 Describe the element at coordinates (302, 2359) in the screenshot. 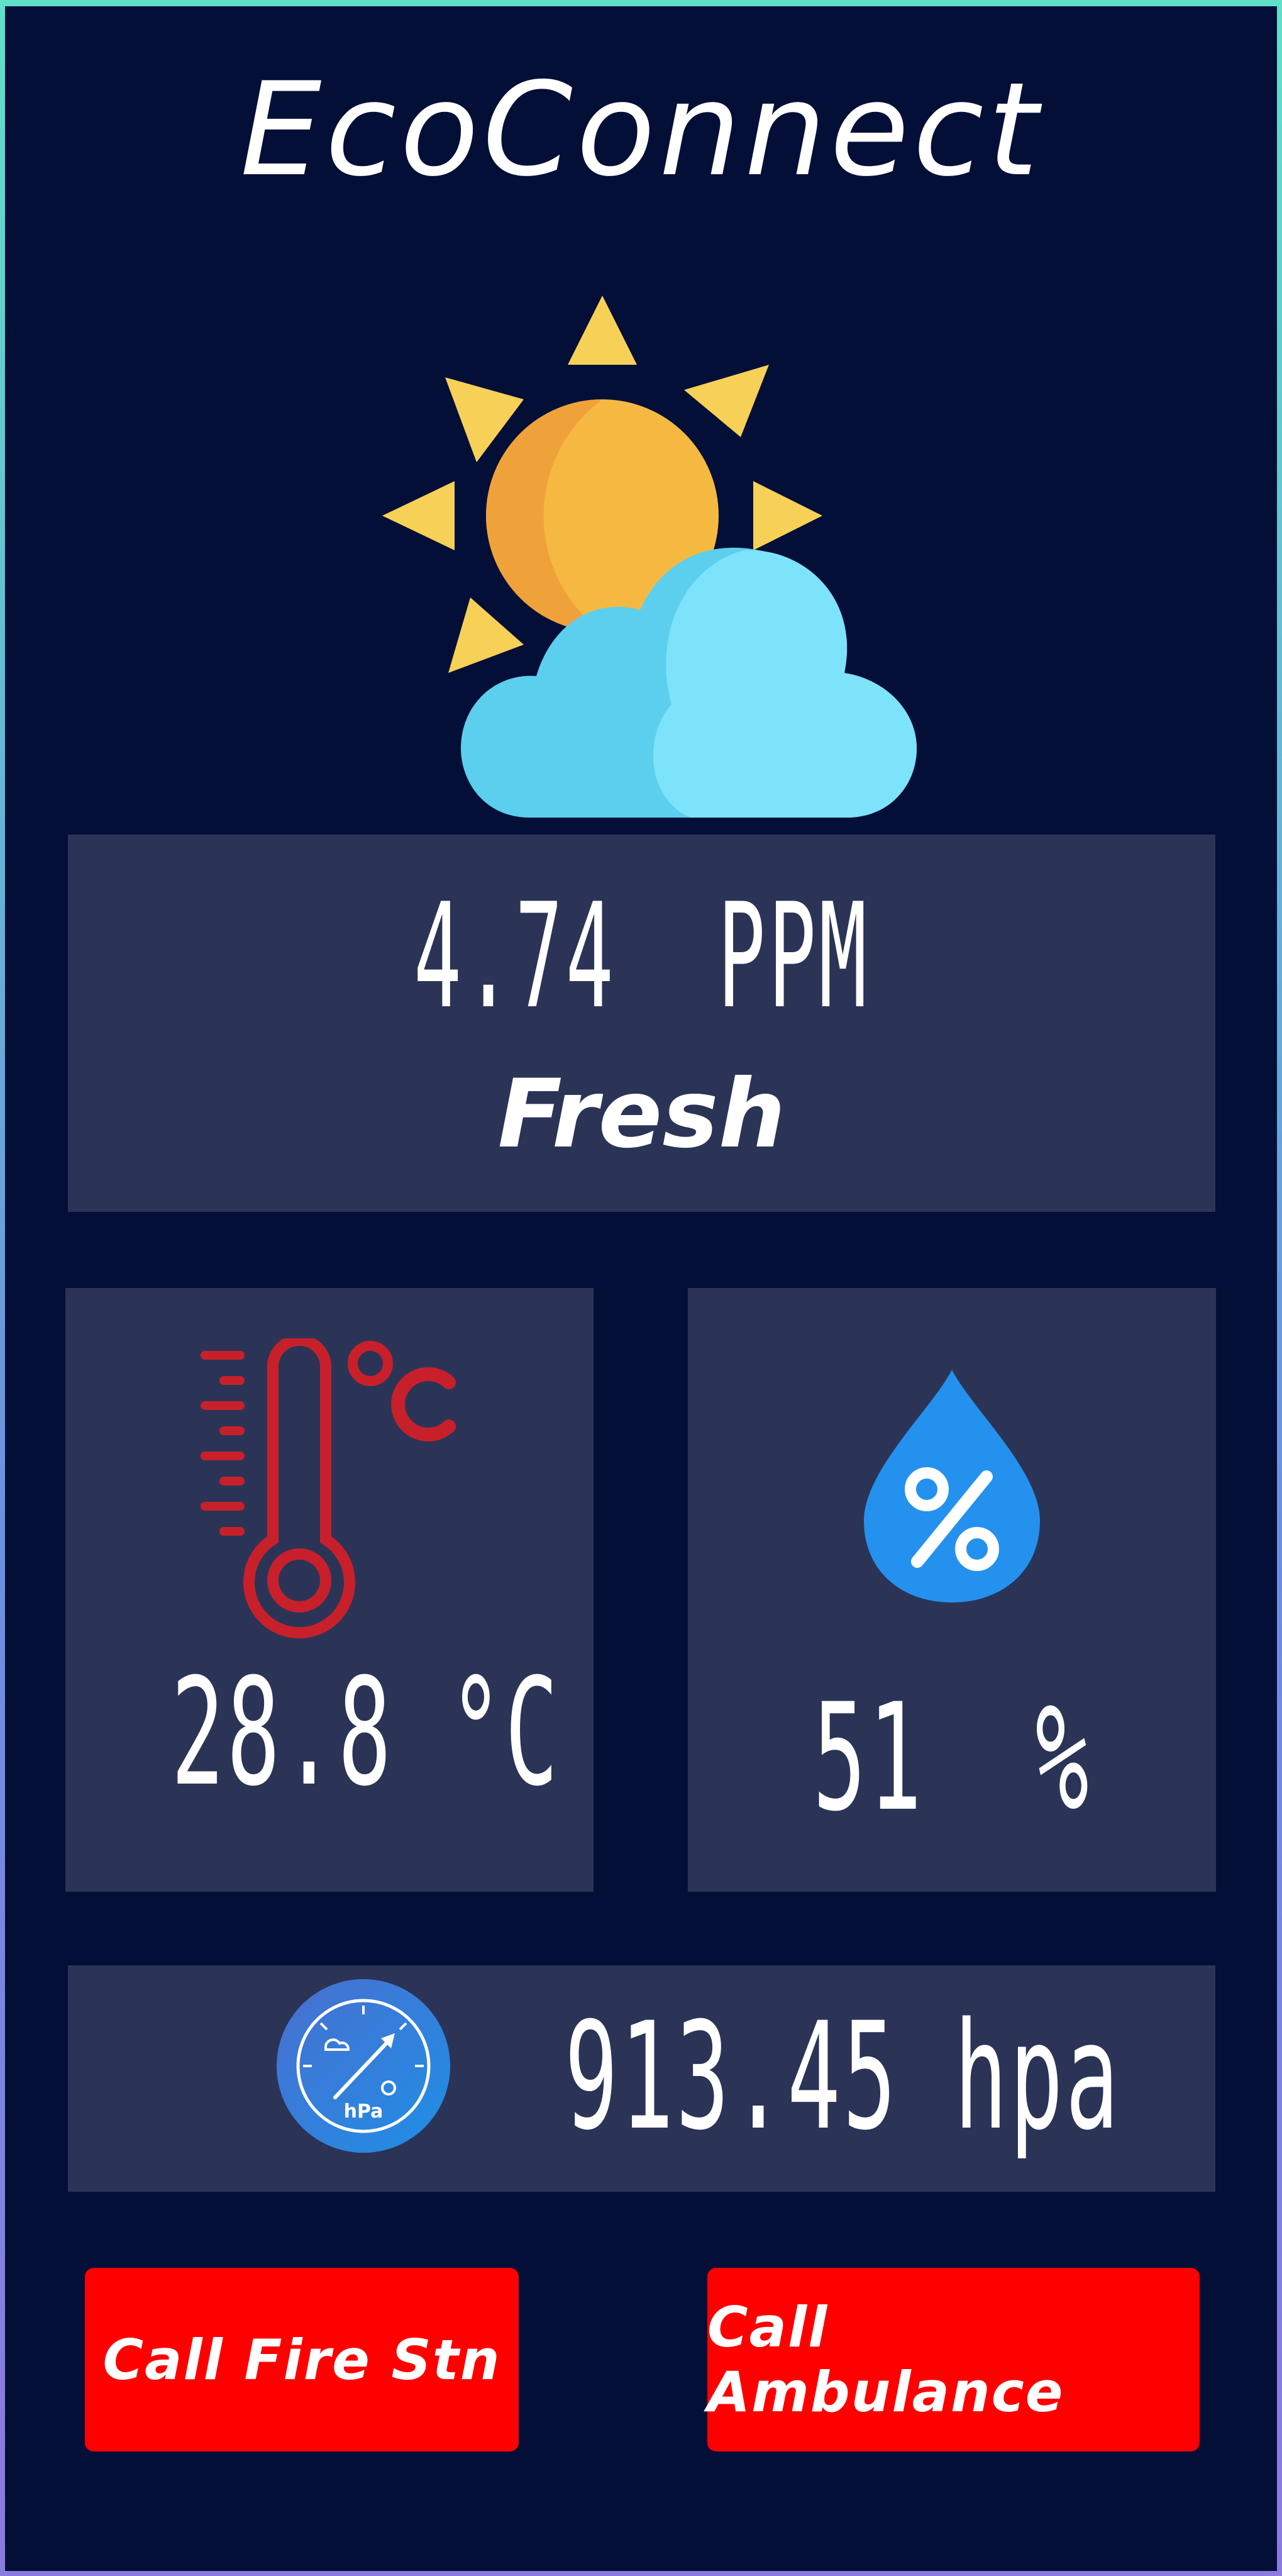

I see `call-fire-station-button: Call Fire Stn` at that location.